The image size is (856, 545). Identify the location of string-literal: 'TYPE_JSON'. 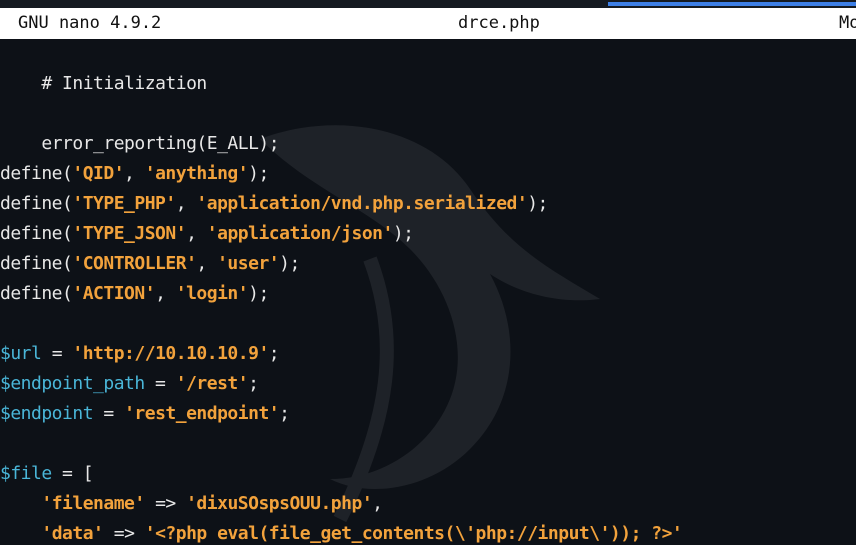
(129, 233).